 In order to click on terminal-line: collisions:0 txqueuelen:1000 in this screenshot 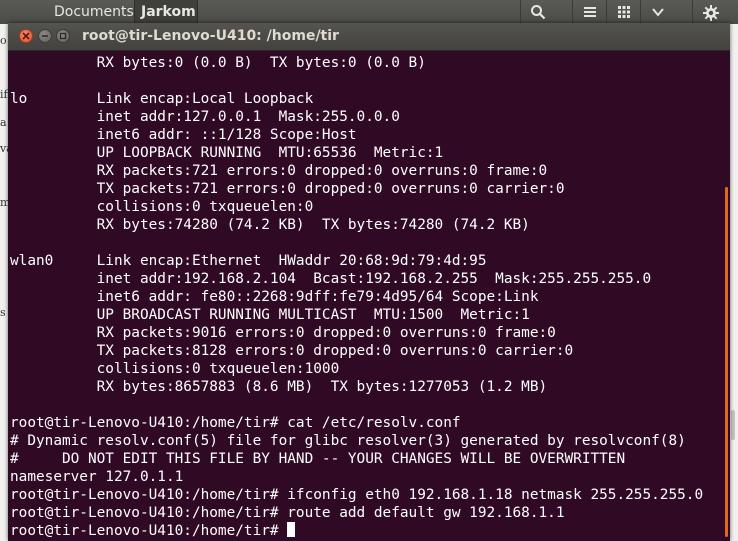, I will do `click(179, 369)`.